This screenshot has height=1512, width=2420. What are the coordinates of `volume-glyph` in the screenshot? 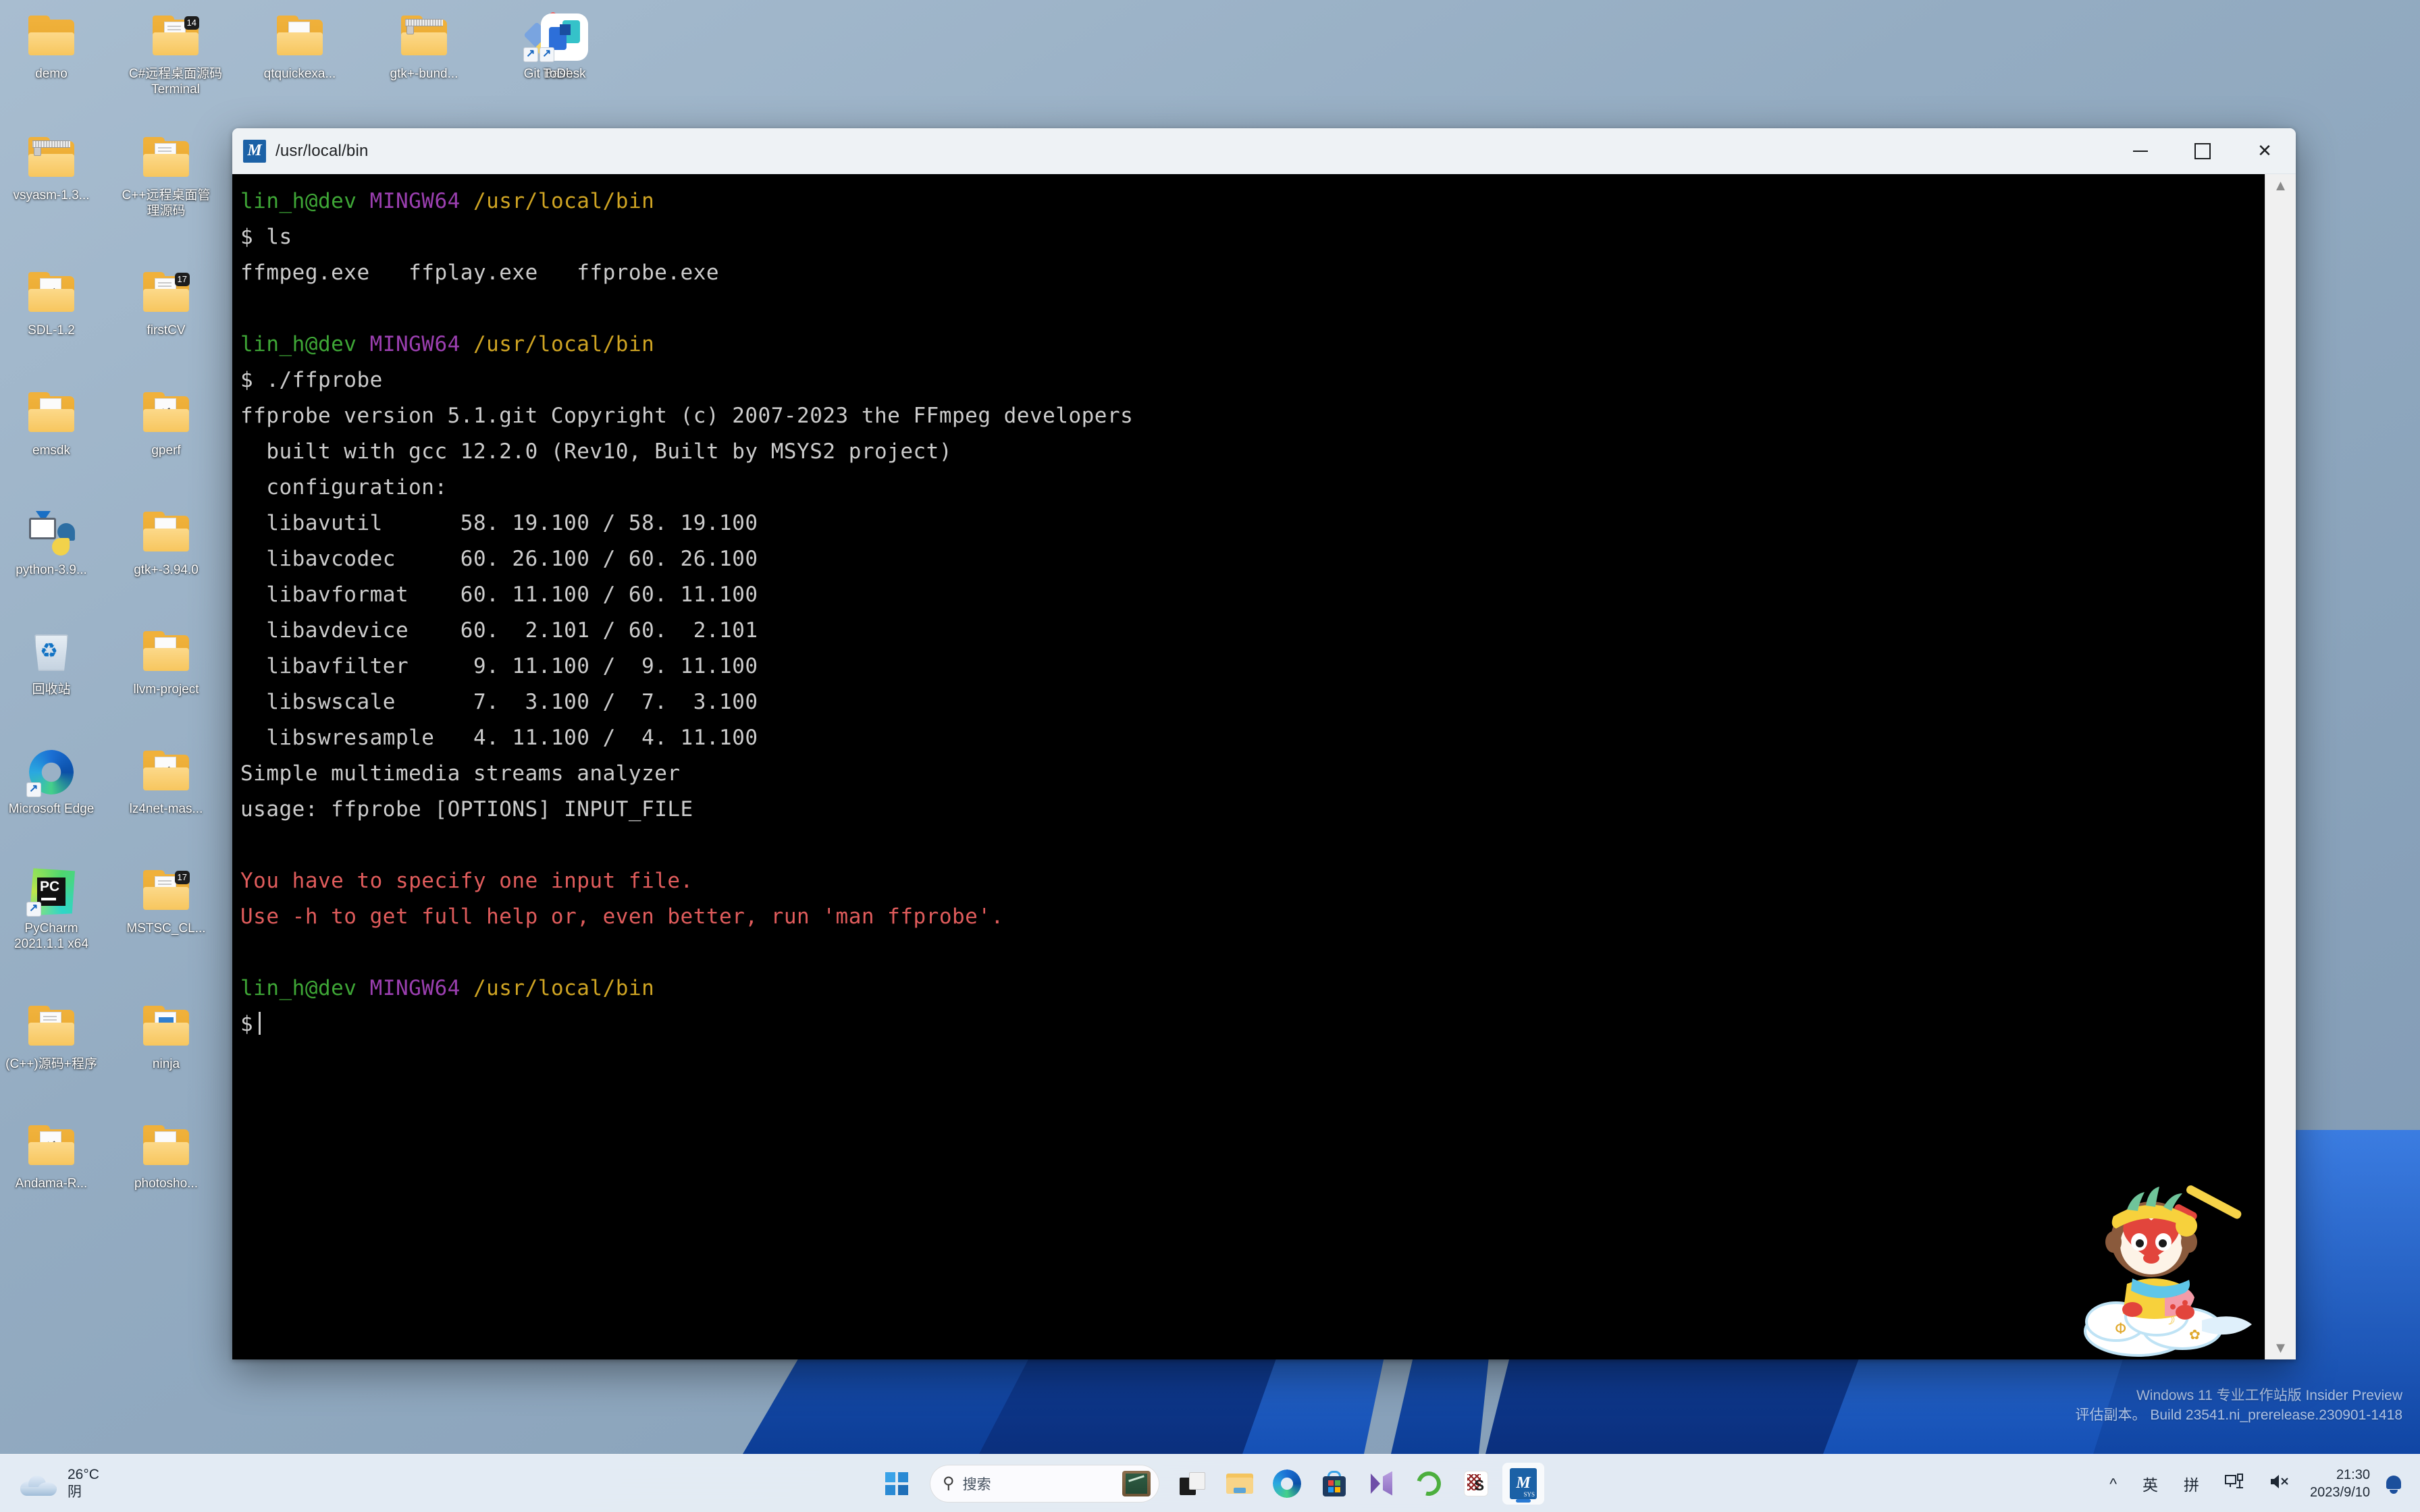 It's located at (2279, 1481).